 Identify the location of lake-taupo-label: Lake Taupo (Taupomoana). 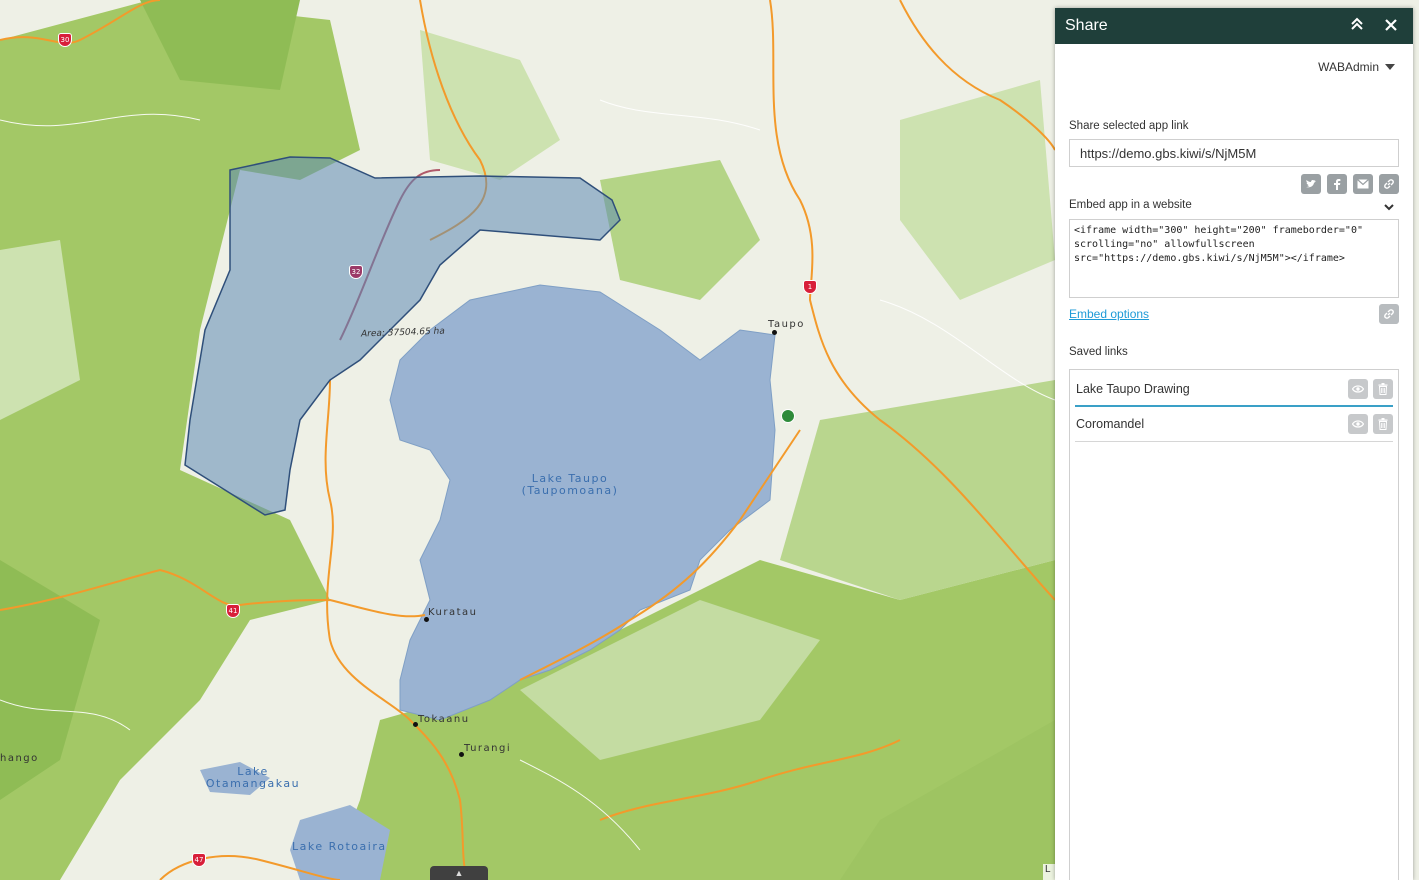
(570, 485).